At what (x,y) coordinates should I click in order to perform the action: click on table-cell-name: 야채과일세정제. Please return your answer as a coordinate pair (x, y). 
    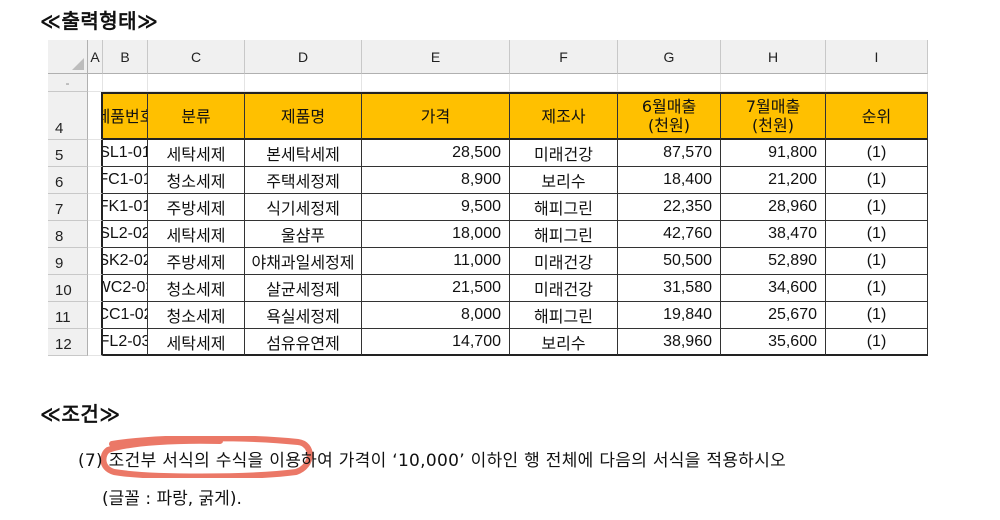
    Looking at the image, I should click on (303, 261).